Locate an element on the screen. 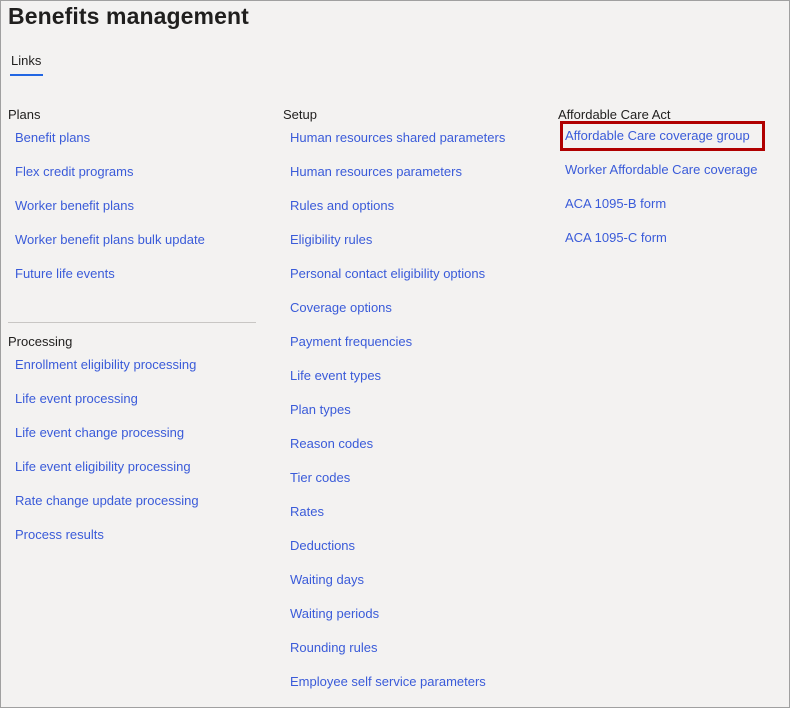 This screenshot has width=790, height=708. link-life-event-processing: Life event processing is located at coordinates (133, 399).